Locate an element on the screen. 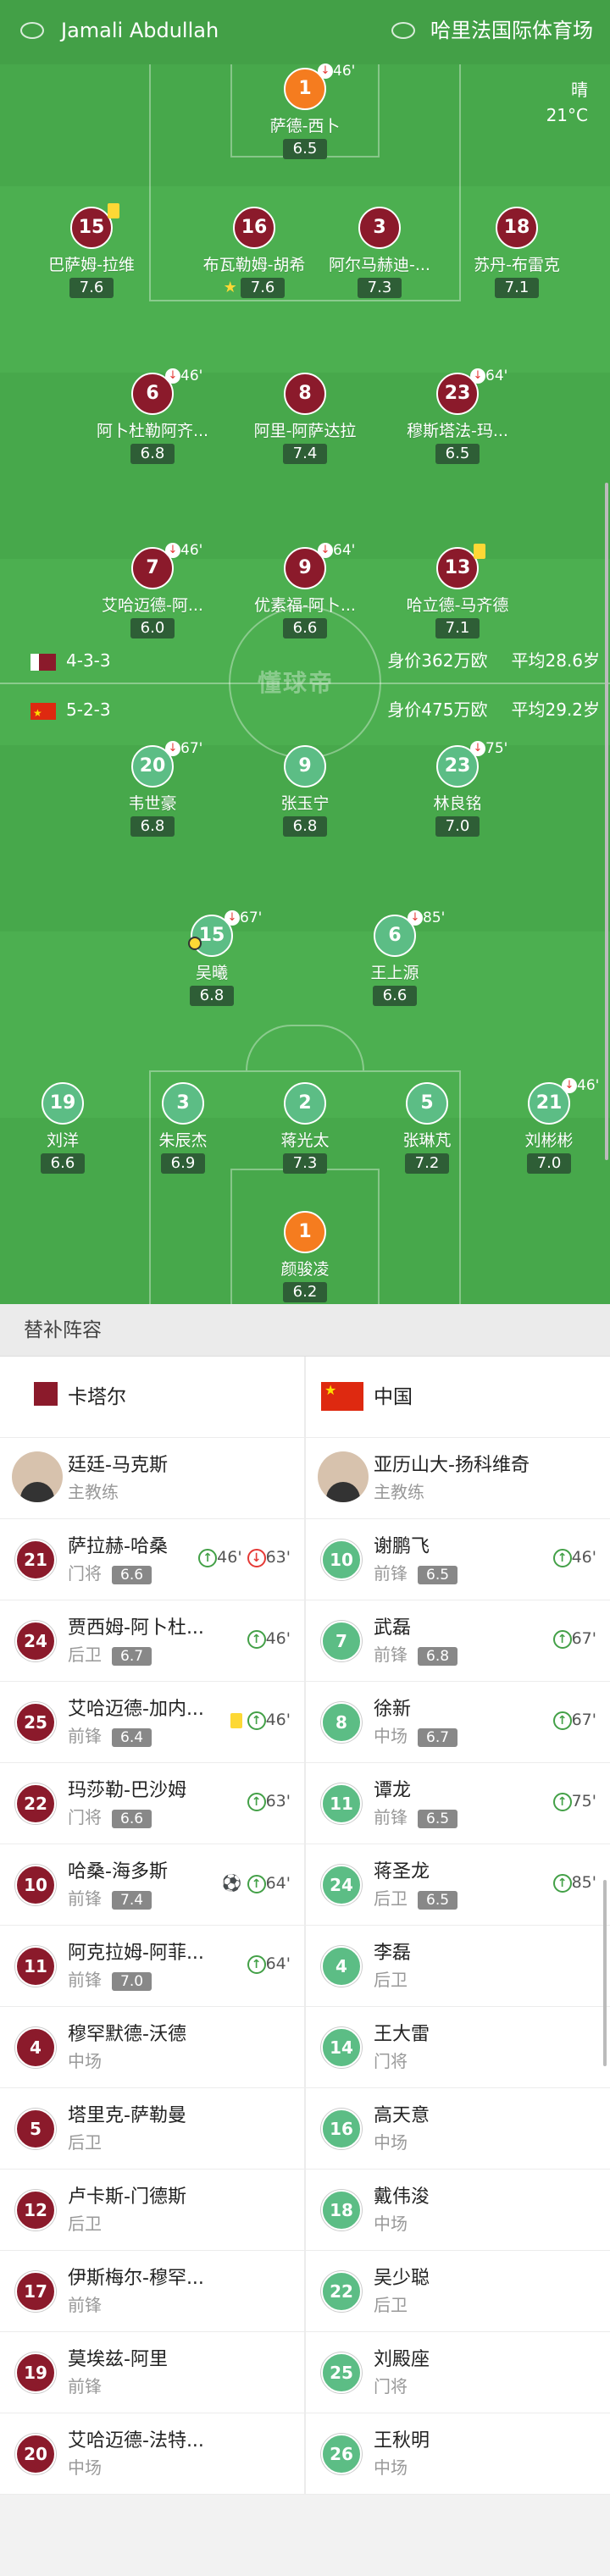 This screenshot has width=610, height=2576. qatar-sub-player: 11 阿克拉姆-阿菲... 前锋 7.0 ↑ 64' is located at coordinates (152, 1967).